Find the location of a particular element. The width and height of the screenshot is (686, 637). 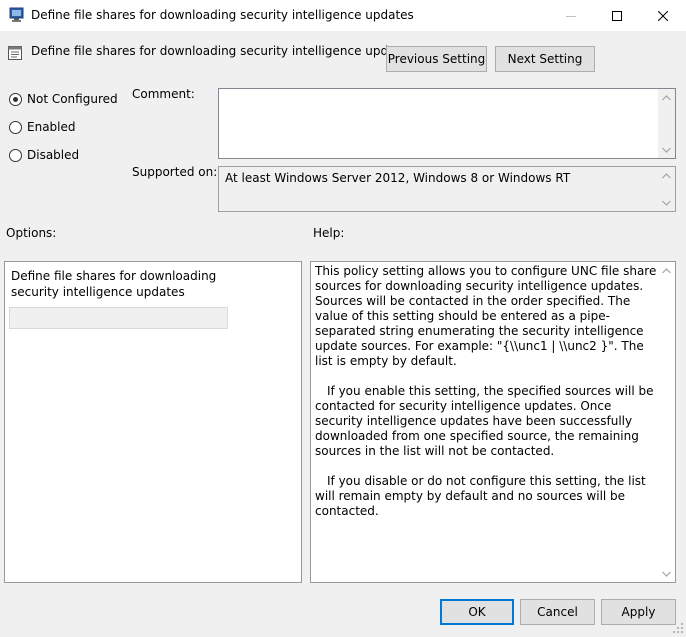

supported-on-label: Supported on: is located at coordinates (175, 172).